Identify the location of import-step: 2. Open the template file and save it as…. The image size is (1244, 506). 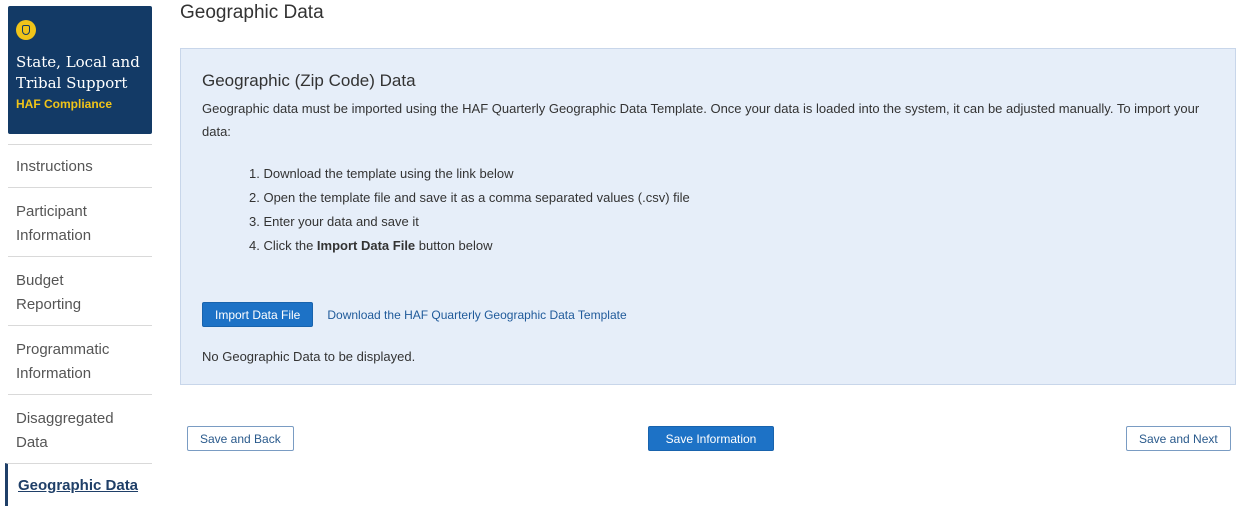
(469, 197).